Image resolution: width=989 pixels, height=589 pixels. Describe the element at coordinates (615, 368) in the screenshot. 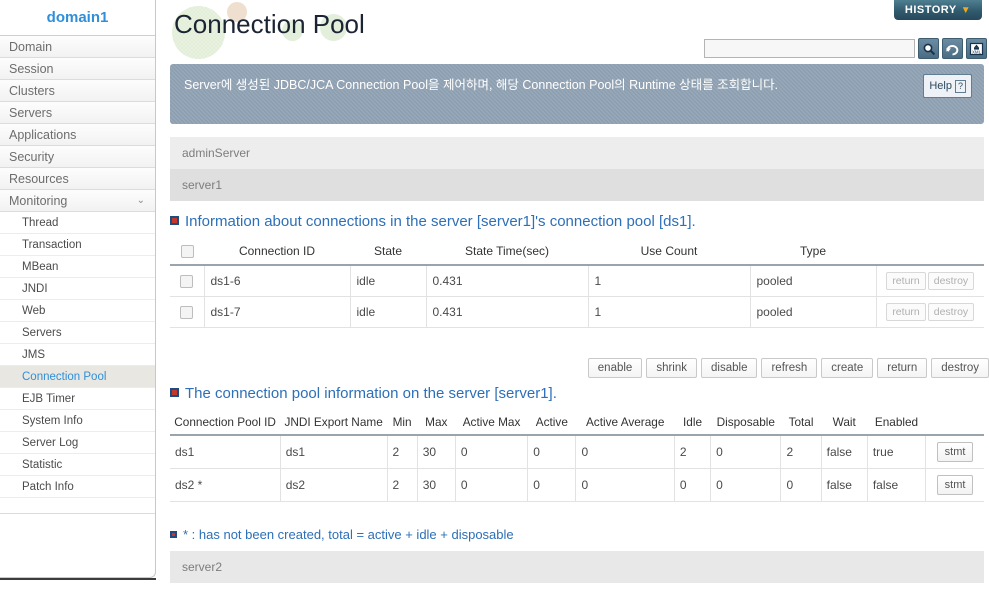

I see `enable-button: enable` at that location.